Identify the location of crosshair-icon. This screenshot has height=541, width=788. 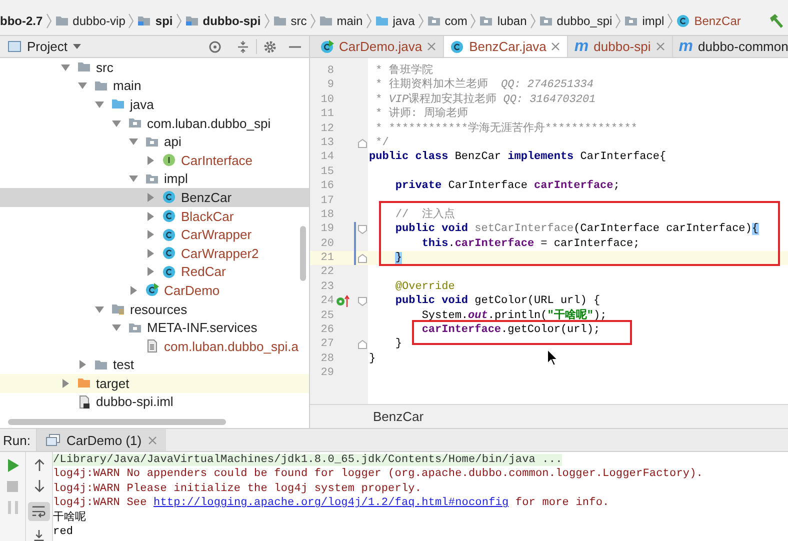
(215, 47).